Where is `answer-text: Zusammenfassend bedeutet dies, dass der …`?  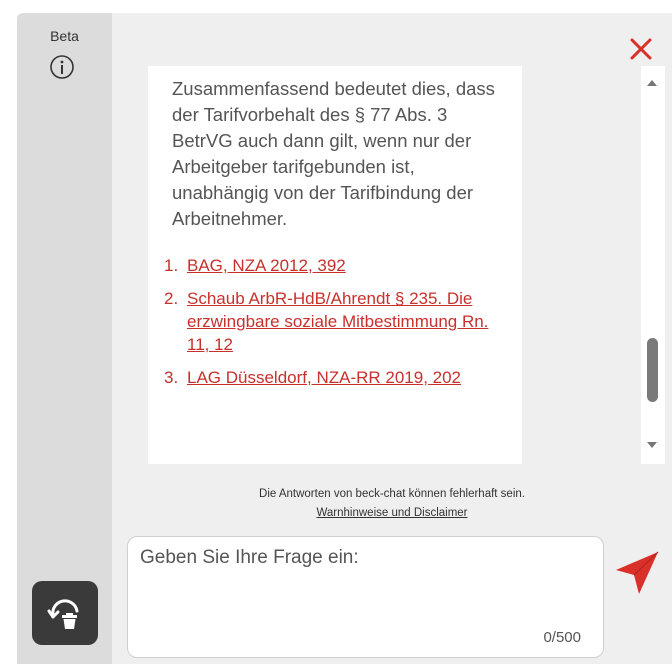
answer-text: Zusammenfassend bedeutet dies, dass der … is located at coordinates (333, 153).